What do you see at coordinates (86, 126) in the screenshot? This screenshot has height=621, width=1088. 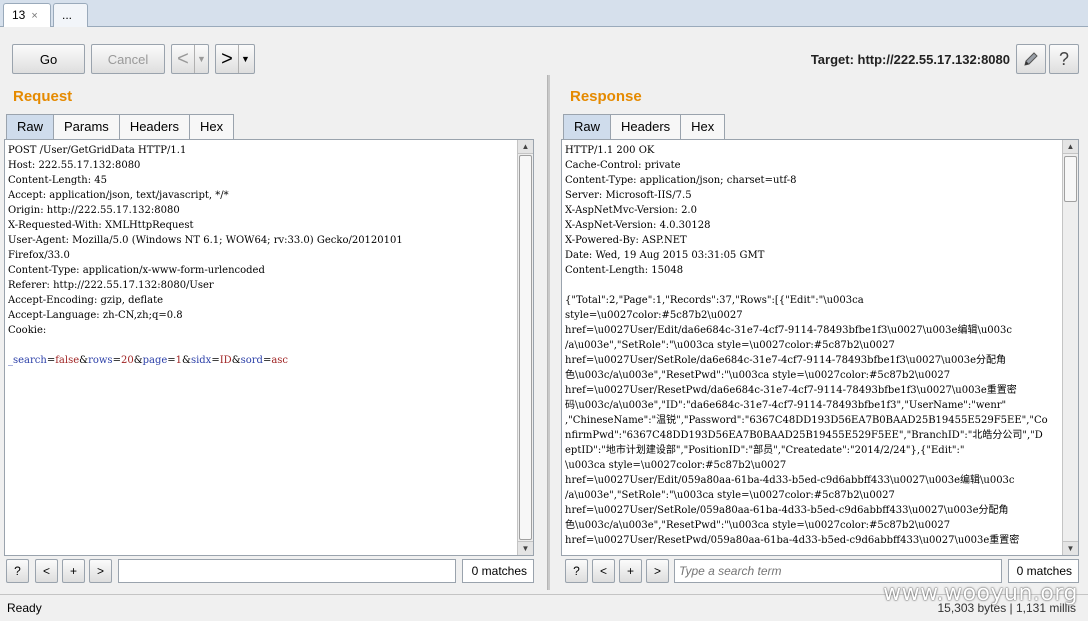 I see `tab-request-params: Params` at bounding box center [86, 126].